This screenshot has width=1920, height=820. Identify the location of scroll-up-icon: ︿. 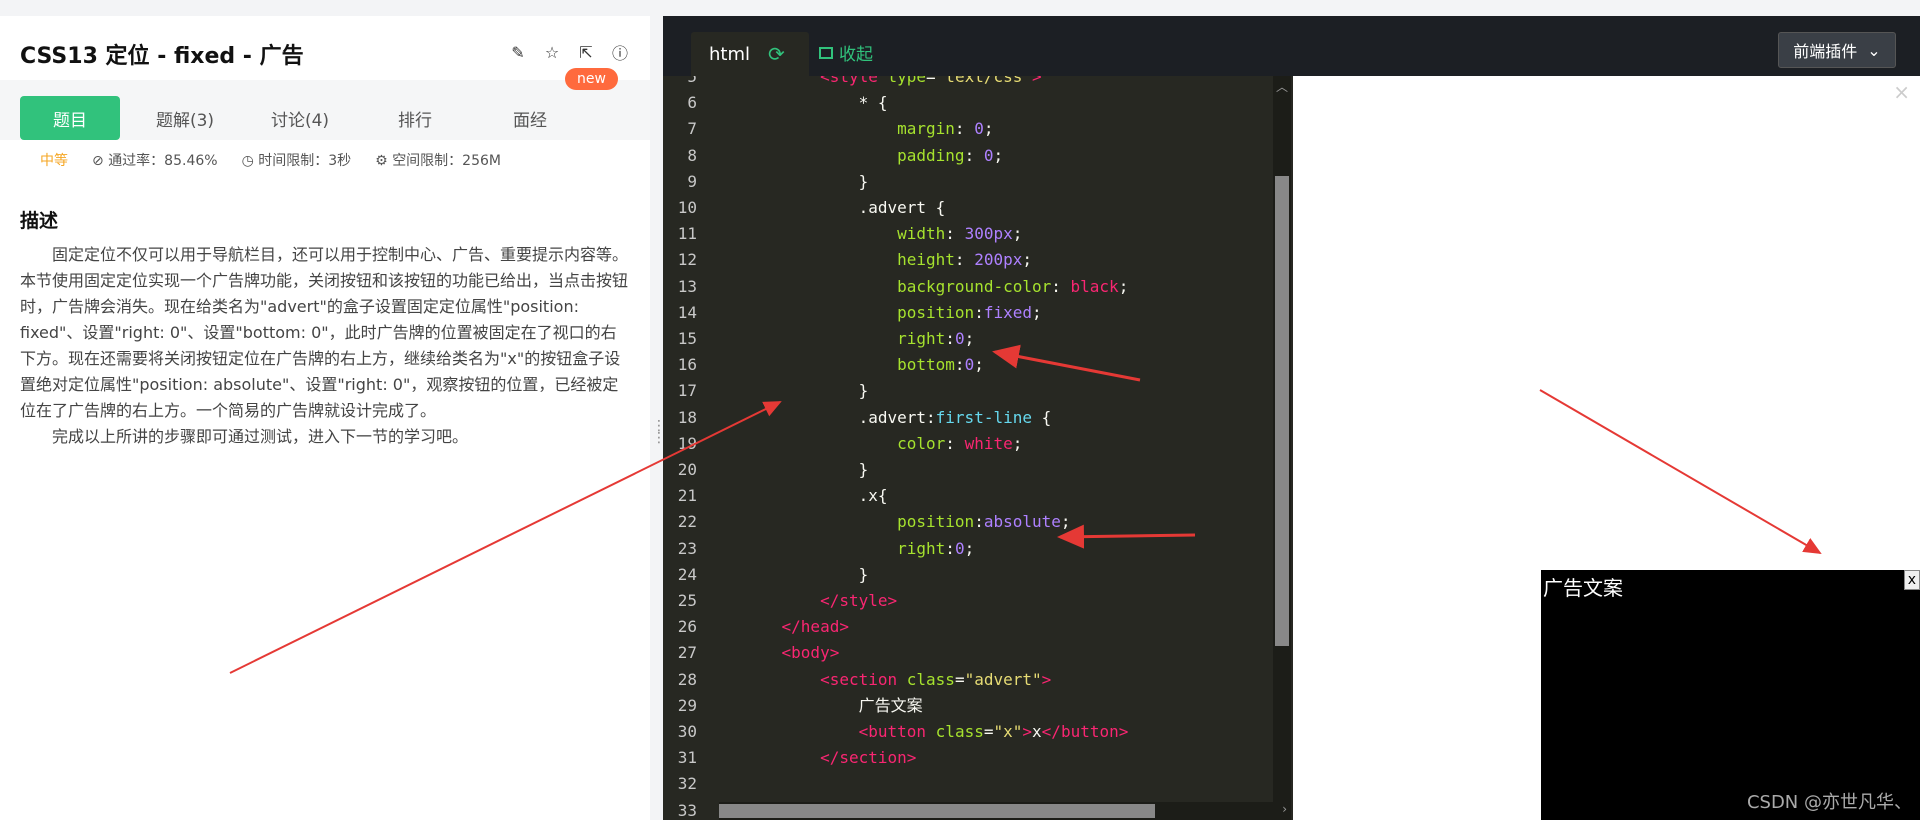
(1282, 86).